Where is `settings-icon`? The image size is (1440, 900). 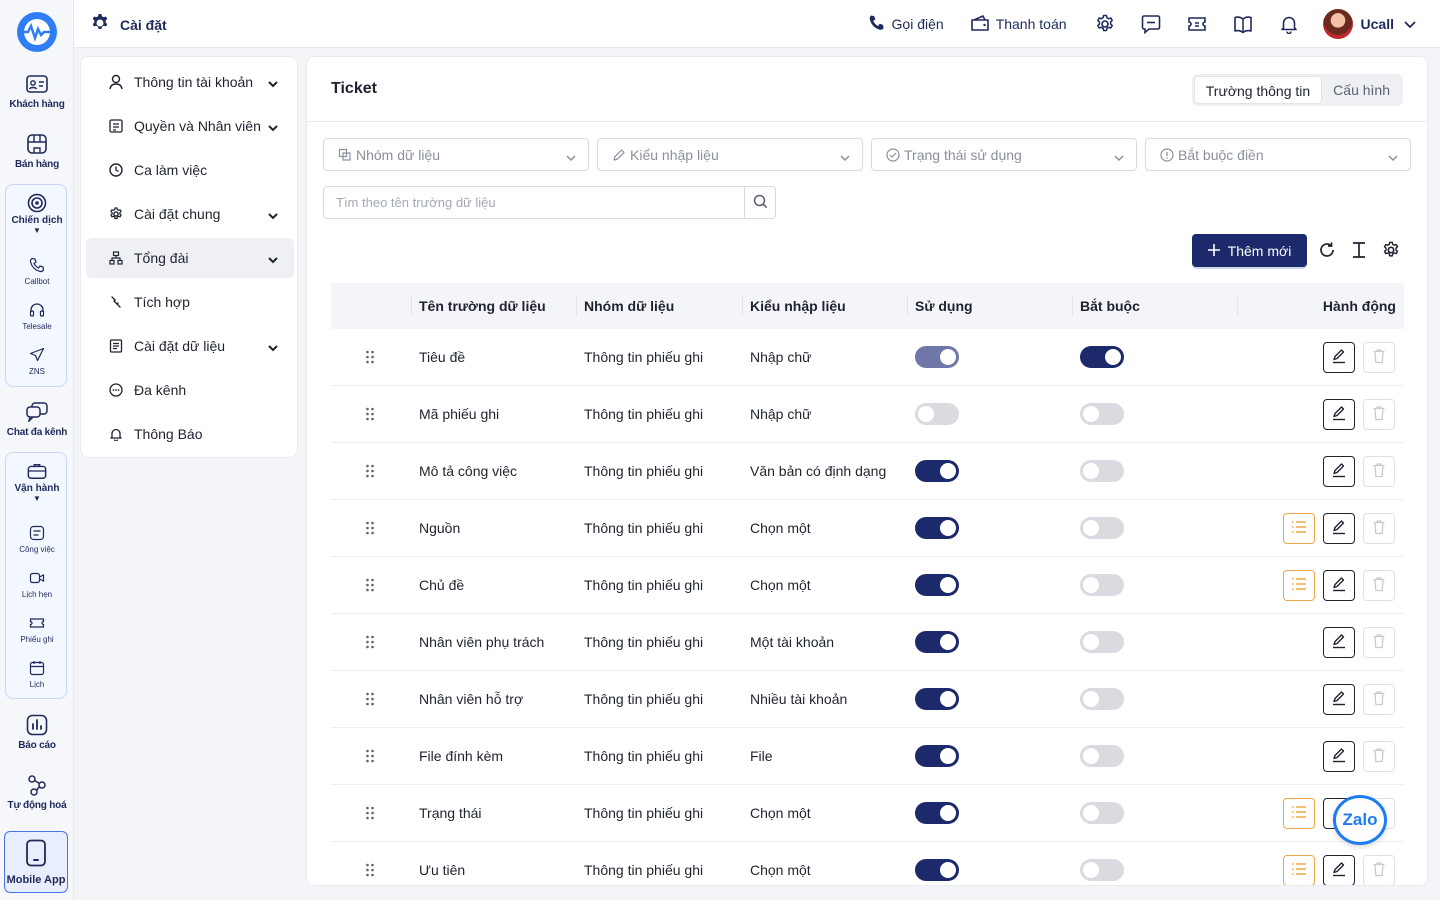
settings-icon is located at coordinates (1105, 24).